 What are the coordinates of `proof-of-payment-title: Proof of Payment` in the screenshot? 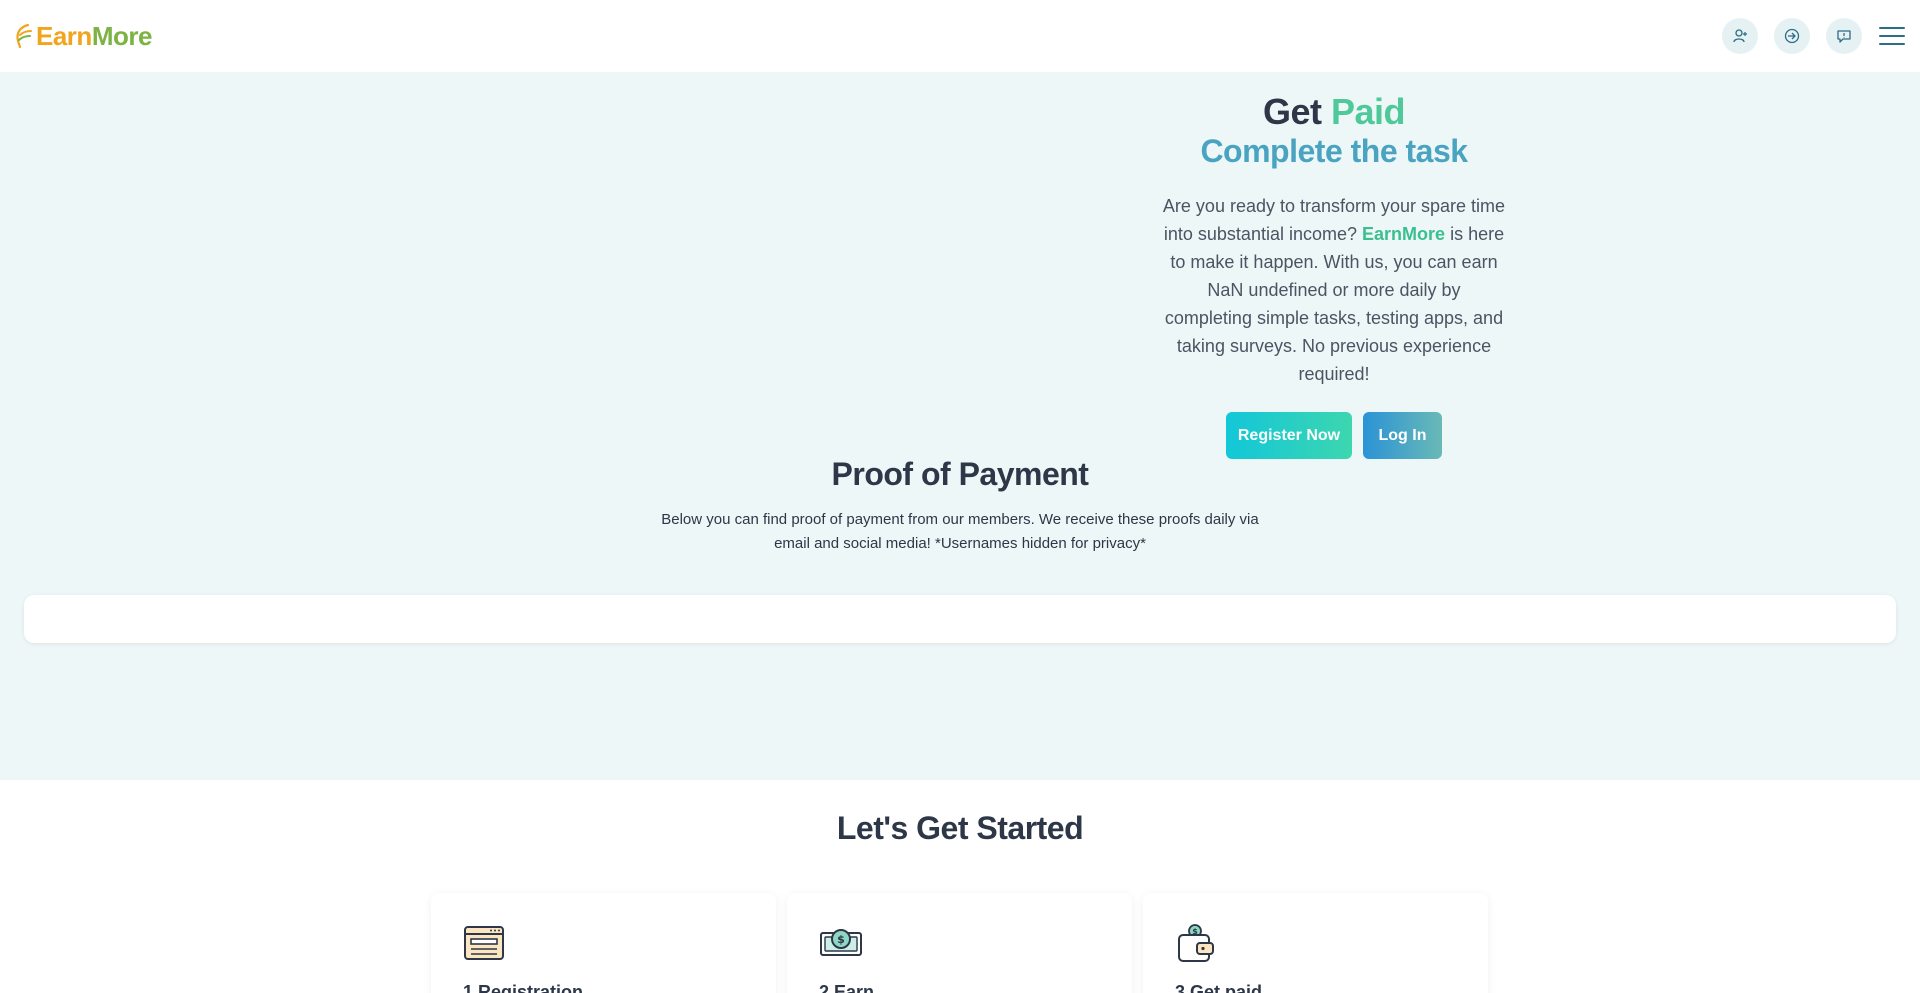 It's located at (960, 474).